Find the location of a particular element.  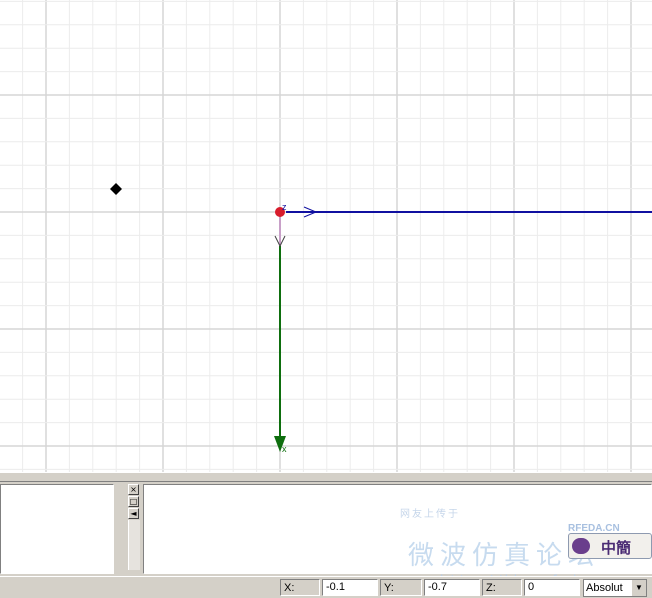

close-pane-button: × is located at coordinates (133, 489).